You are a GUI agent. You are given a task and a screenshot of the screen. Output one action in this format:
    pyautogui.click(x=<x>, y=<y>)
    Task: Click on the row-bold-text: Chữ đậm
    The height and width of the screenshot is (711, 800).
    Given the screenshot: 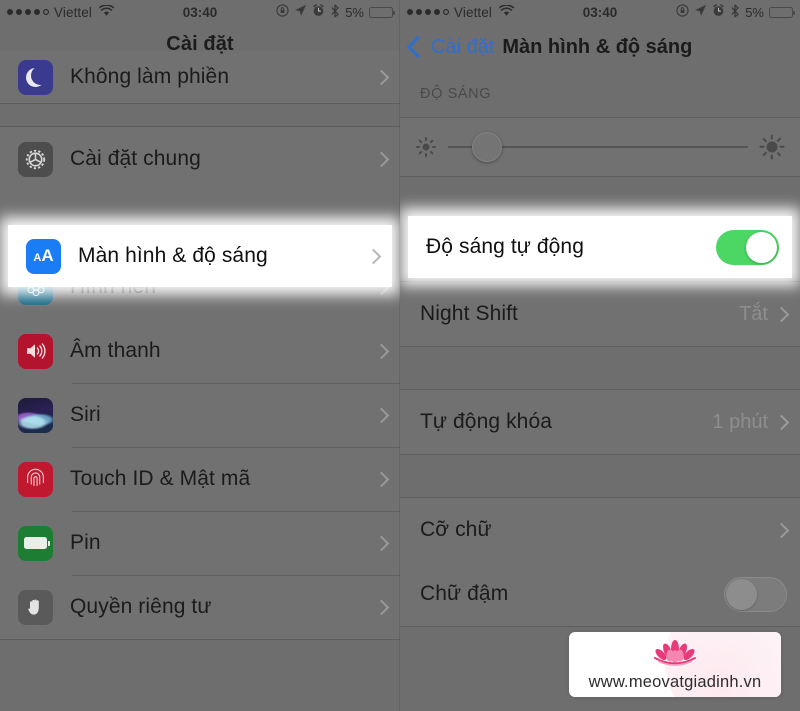 What is the action you would take?
    pyautogui.click(x=600, y=594)
    